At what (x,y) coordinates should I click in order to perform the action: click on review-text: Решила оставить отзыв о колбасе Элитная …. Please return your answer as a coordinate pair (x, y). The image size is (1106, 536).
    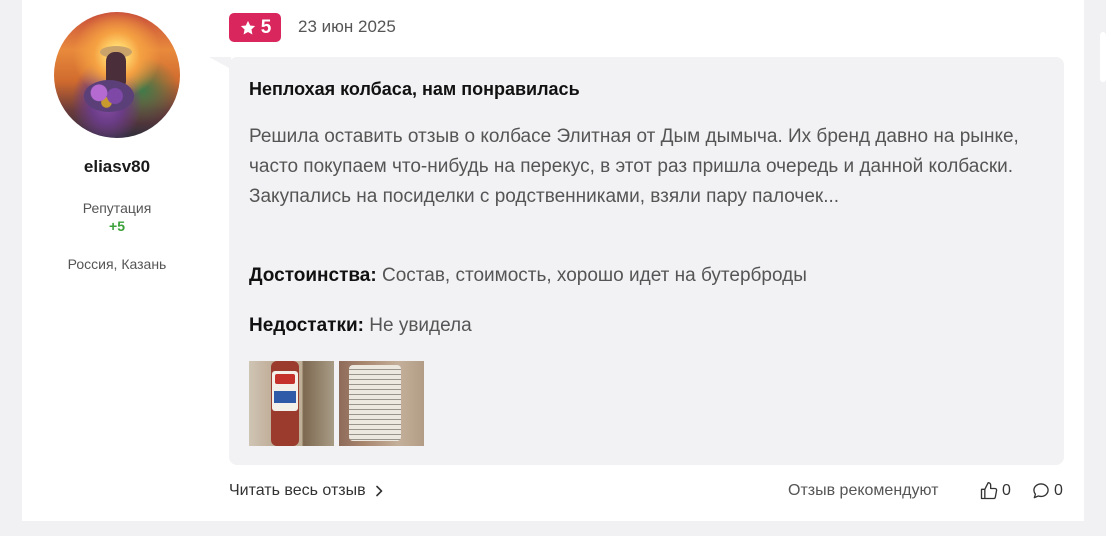
    Looking at the image, I should click on (634, 166).